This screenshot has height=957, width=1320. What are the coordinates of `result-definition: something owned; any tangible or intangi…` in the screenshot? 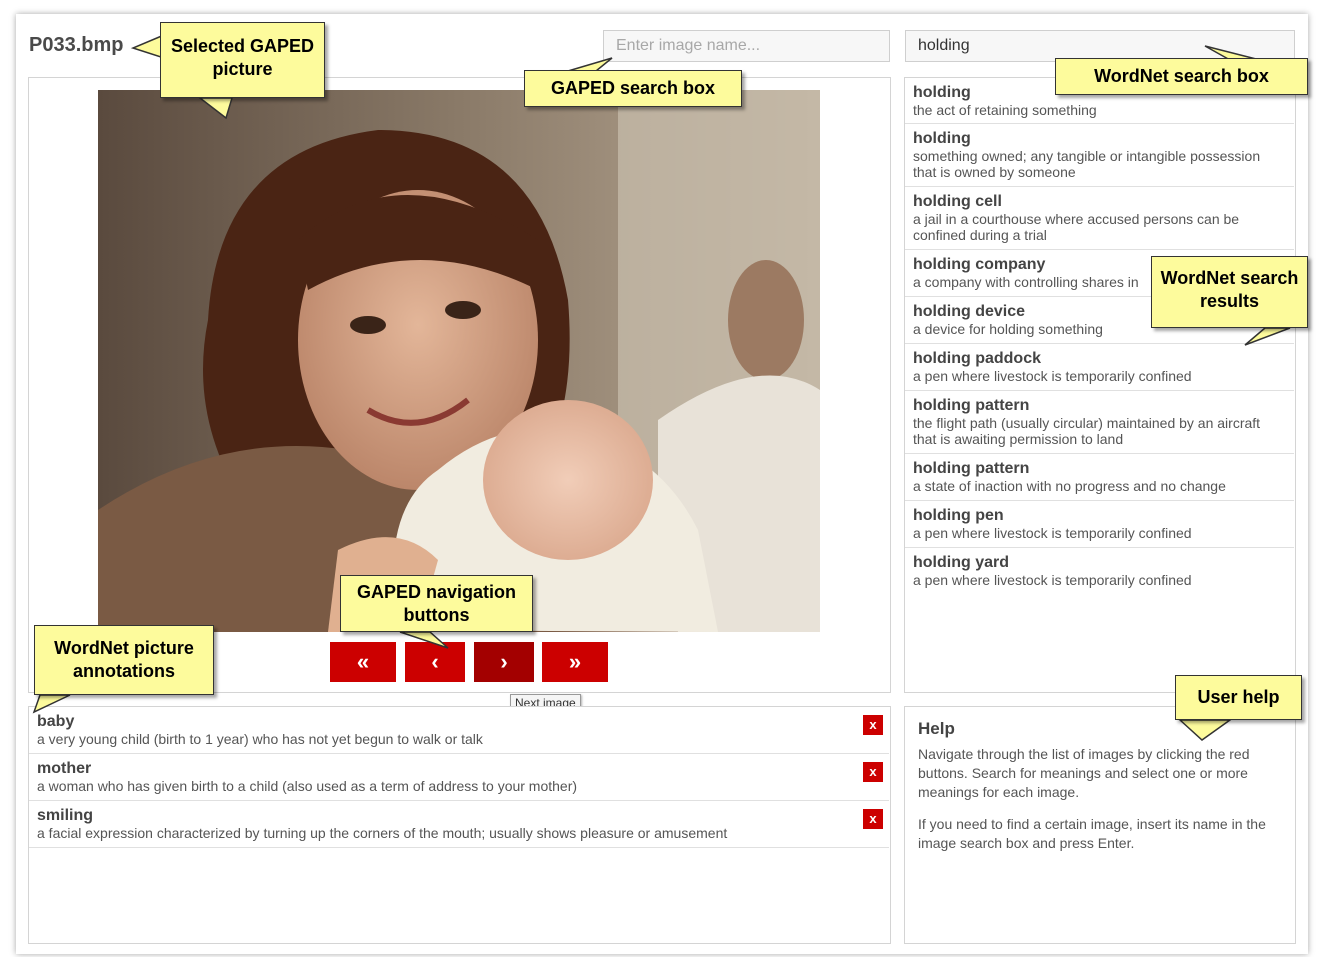 It's located at (1087, 164).